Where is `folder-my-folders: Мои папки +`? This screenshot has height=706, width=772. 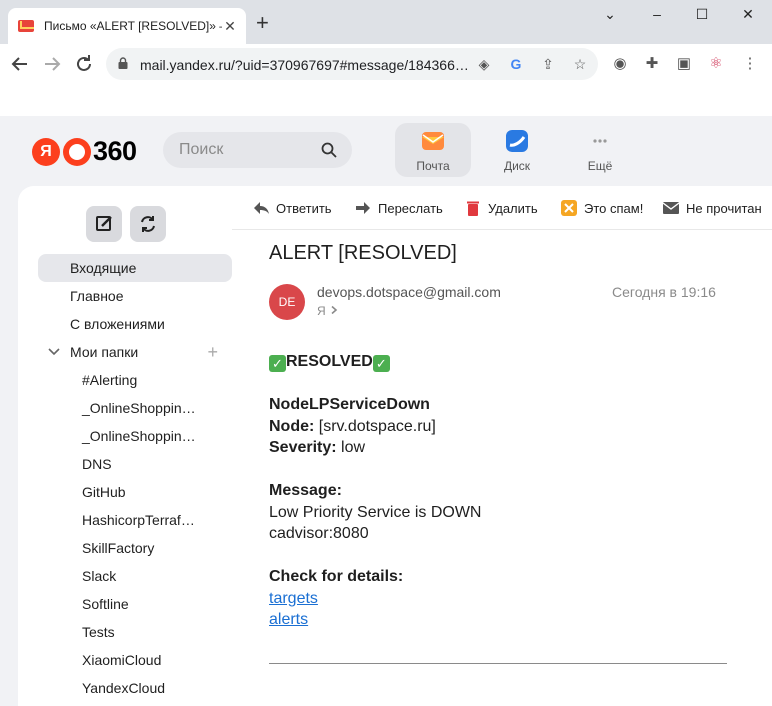 folder-my-folders: Мои папки + is located at coordinates (135, 352).